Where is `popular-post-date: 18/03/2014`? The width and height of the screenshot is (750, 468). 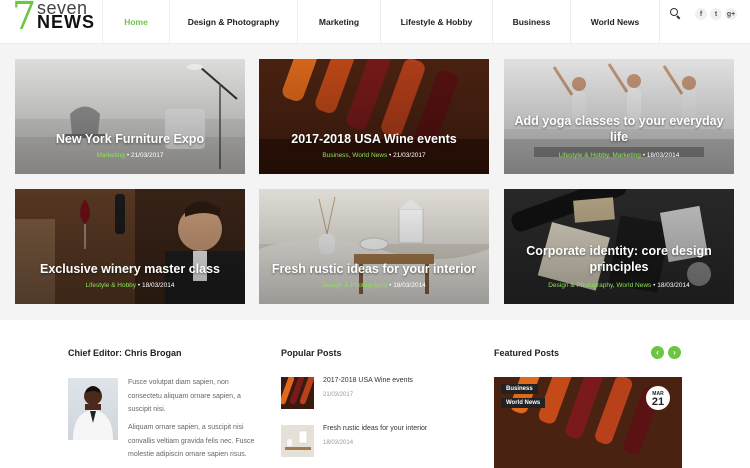
popular-post-date: 18/03/2014 is located at coordinates (338, 443).